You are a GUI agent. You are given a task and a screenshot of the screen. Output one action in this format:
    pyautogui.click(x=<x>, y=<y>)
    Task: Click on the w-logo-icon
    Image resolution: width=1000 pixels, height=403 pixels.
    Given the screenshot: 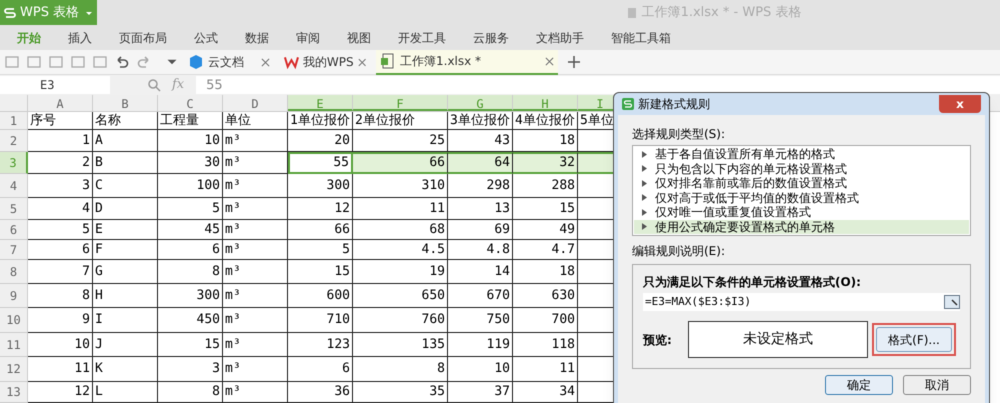 What is the action you would take?
    pyautogui.click(x=291, y=62)
    